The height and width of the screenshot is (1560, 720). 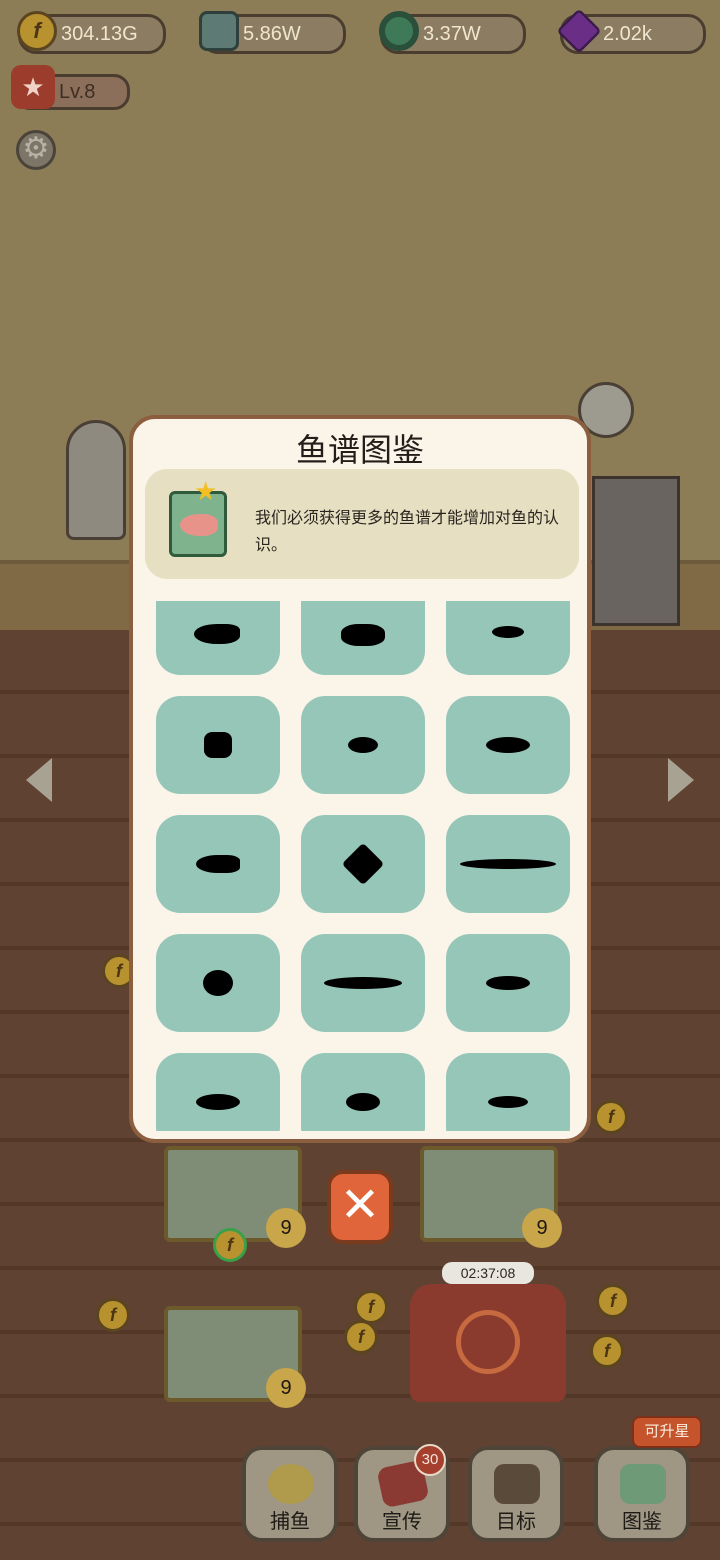 What do you see at coordinates (642, 1522) in the screenshot?
I see `nav-encyclopedia-label: 图鉴` at bounding box center [642, 1522].